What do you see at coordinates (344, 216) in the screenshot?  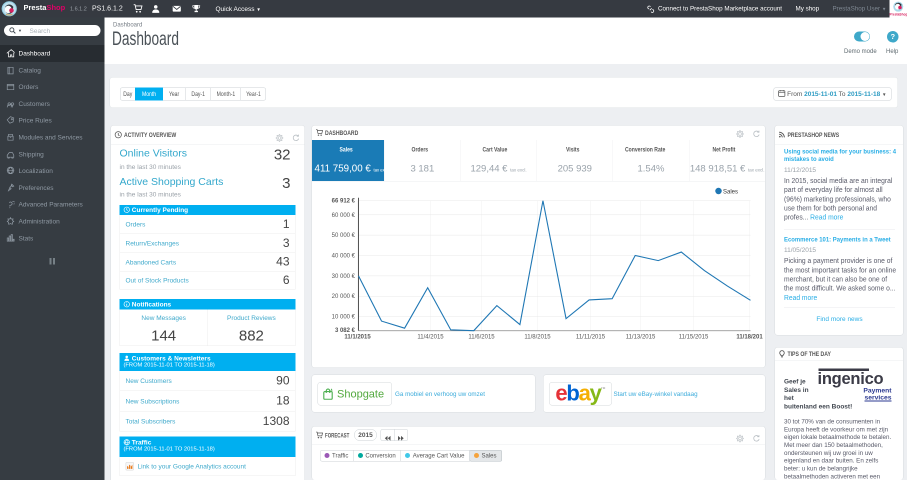 I see `svg-text: 60 000 €` at bounding box center [344, 216].